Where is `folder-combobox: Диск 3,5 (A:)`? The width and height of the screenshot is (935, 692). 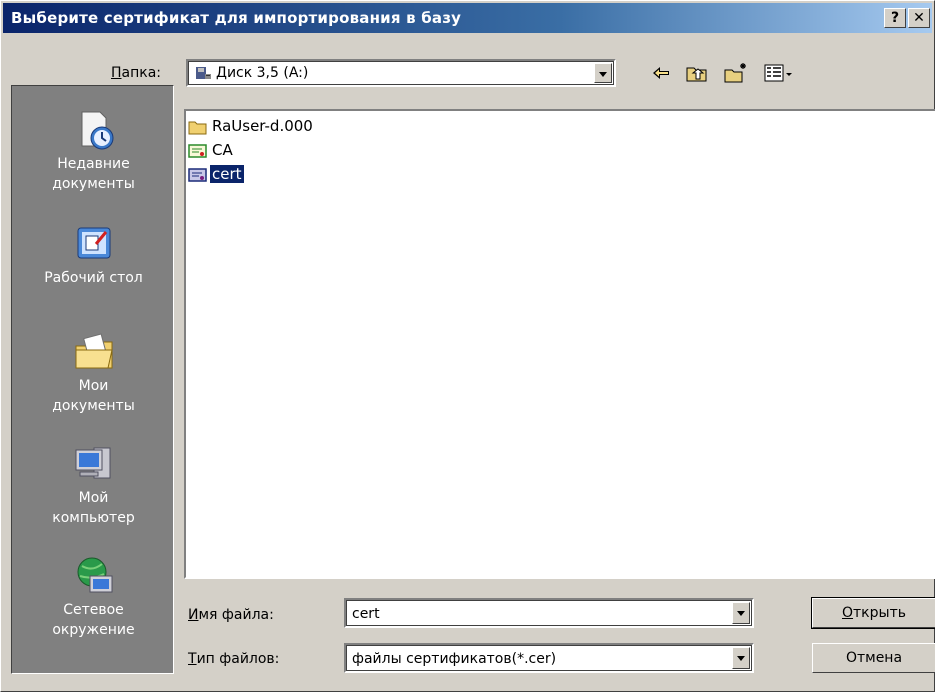
folder-combobox: Диск 3,5 (A:) is located at coordinates (401, 73).